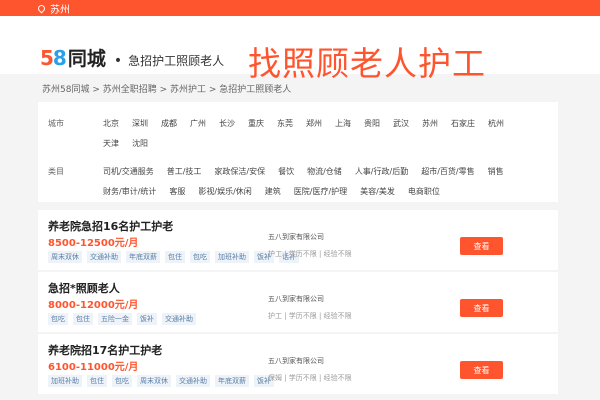 The height and width of the screenshot is (400, 600). I want to click on city-option: 杭州, so click(496, 124).